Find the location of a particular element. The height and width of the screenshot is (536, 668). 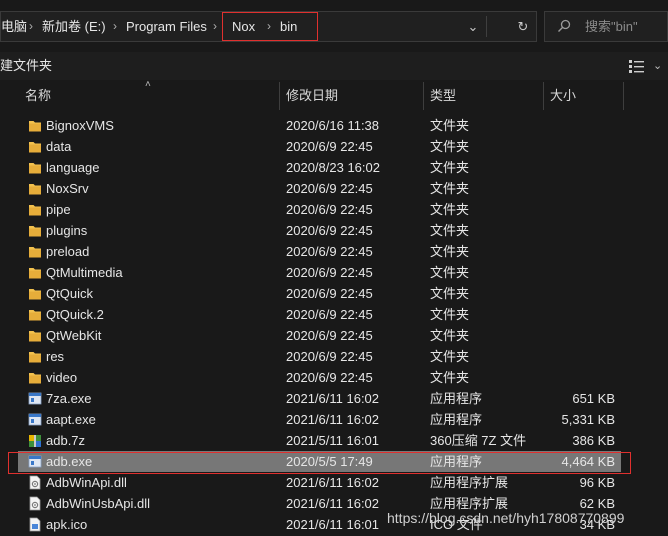

file-name: QtWebKit is located at coordinates (73, 335).